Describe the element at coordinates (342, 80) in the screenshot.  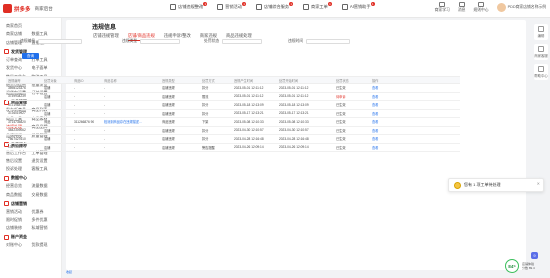
I see `column-header: 处罚状态` at that location.